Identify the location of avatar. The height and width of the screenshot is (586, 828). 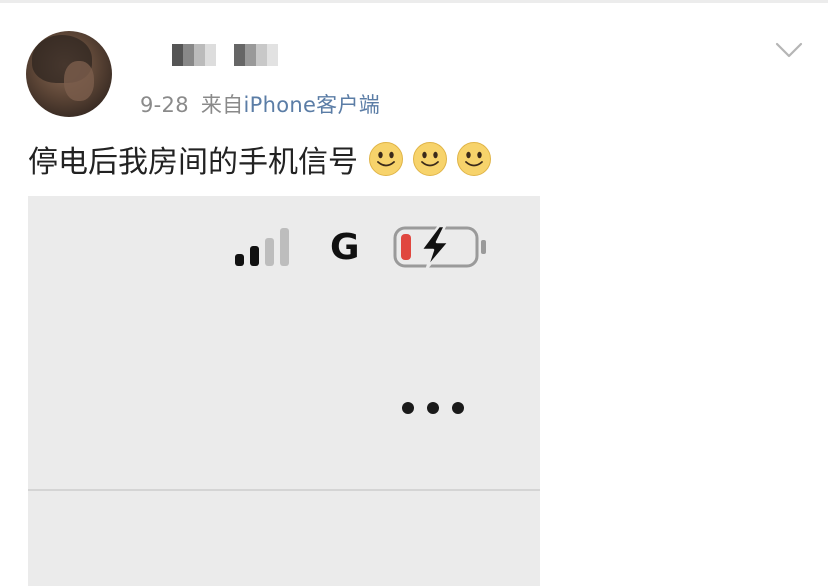
(69, 74).